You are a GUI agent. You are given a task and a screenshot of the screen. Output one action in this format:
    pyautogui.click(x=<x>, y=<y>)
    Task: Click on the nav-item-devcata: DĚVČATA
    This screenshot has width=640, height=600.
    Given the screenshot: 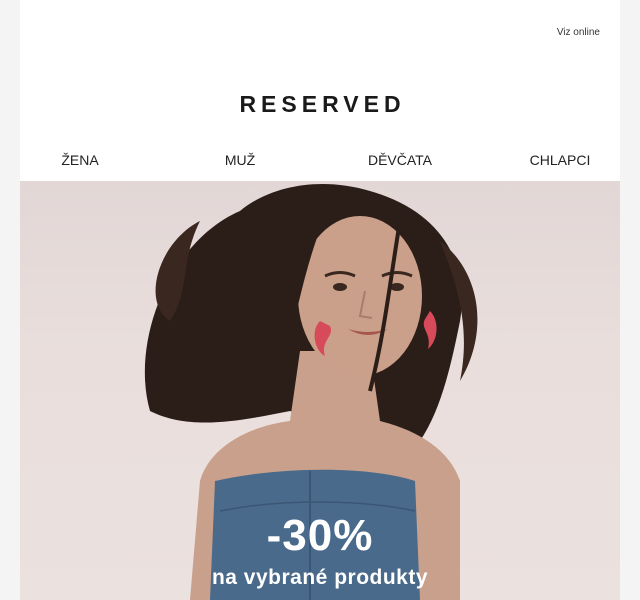 What is the action you would take?
    pyautogui.click(x=400, y=160)
    